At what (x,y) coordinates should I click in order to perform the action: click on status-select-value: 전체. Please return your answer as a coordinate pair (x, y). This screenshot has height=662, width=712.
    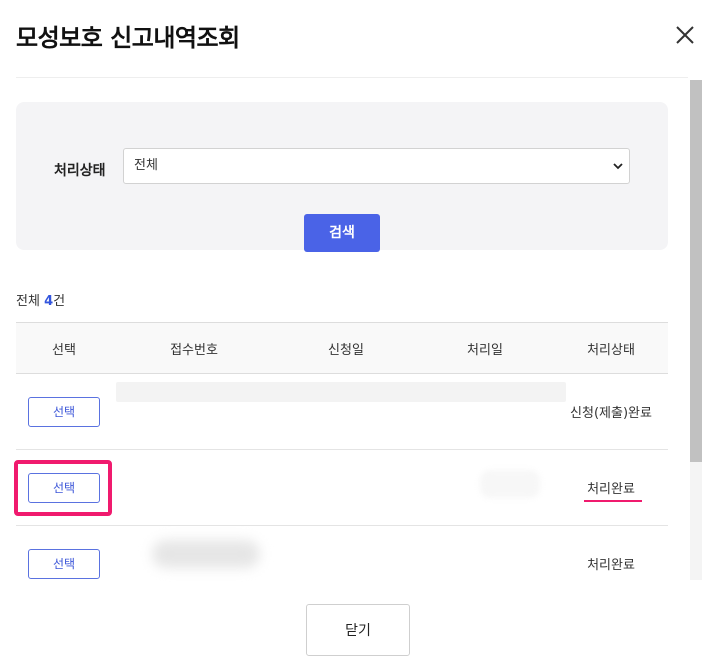
    Looking at the image, I should click on (146, 165).